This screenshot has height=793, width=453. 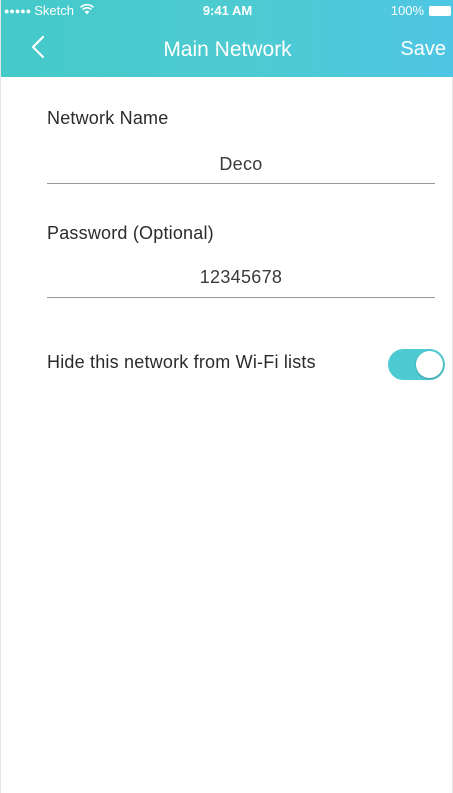 What do you see at coordinates (241, 277) in the screenshot?
I see `password-input: 12345678` at bounding box center [241, 277].